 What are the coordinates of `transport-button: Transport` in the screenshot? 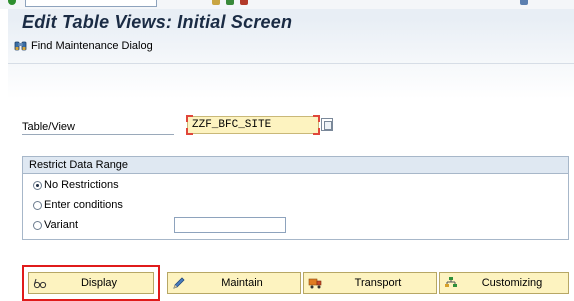 It's located at (370, 283).